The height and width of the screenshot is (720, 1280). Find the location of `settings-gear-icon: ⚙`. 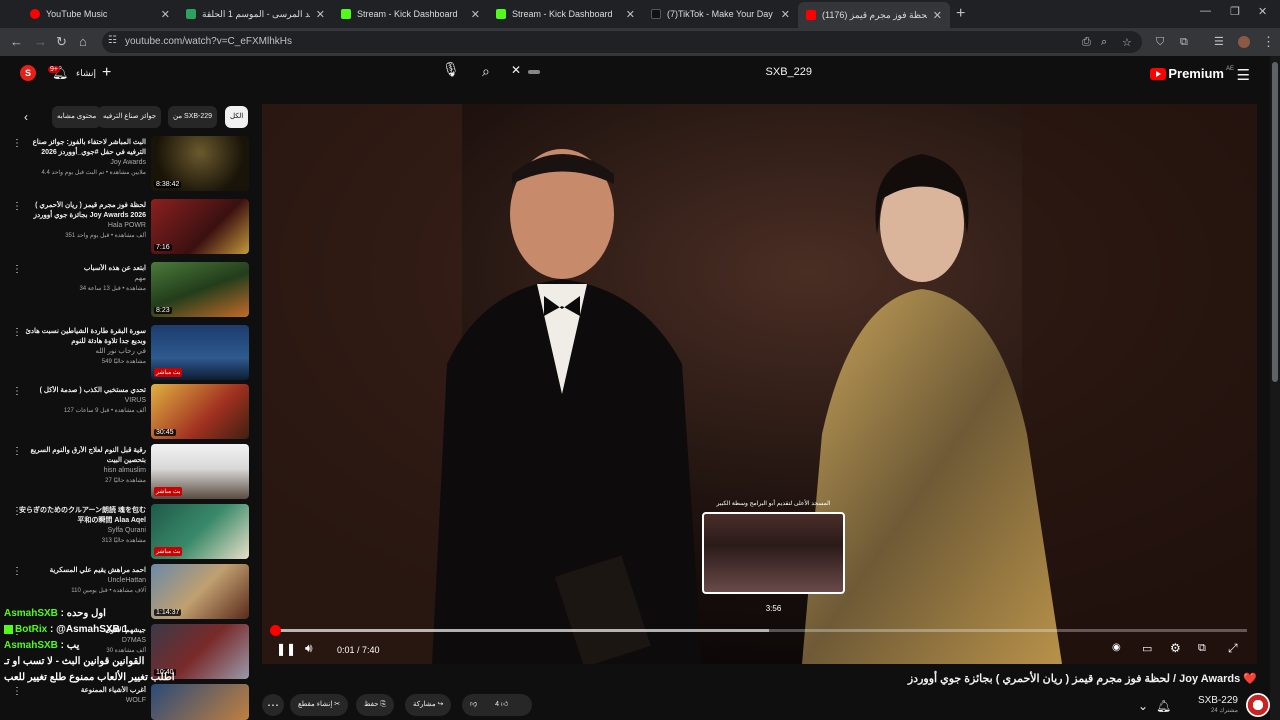

settings-gear-icon: ⚙ is located at coordinates (1175, 648).